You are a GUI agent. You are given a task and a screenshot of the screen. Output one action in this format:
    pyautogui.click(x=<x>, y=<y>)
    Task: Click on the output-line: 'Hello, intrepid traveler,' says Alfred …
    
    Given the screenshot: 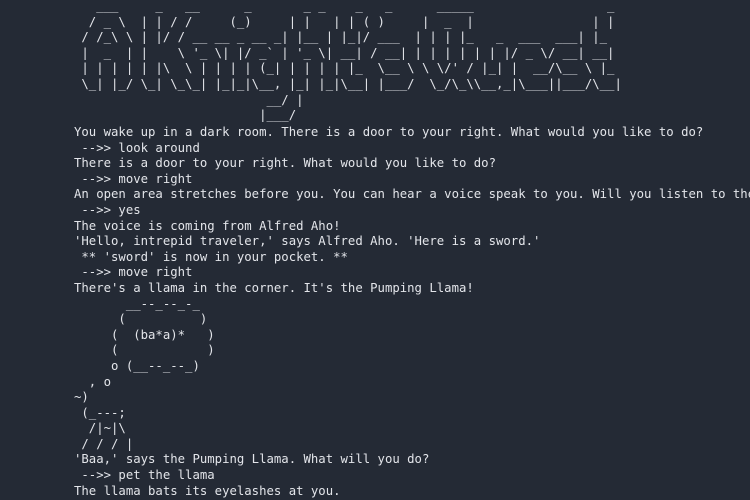 What is the action you would take?
    pyautogui.click(x=307, y=241)
    